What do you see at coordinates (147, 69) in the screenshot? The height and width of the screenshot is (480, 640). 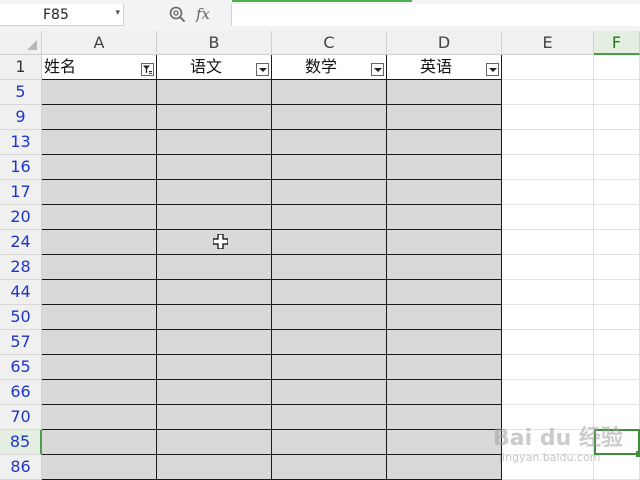 I see `filter-active-icon` at bounding box center [147, 69].